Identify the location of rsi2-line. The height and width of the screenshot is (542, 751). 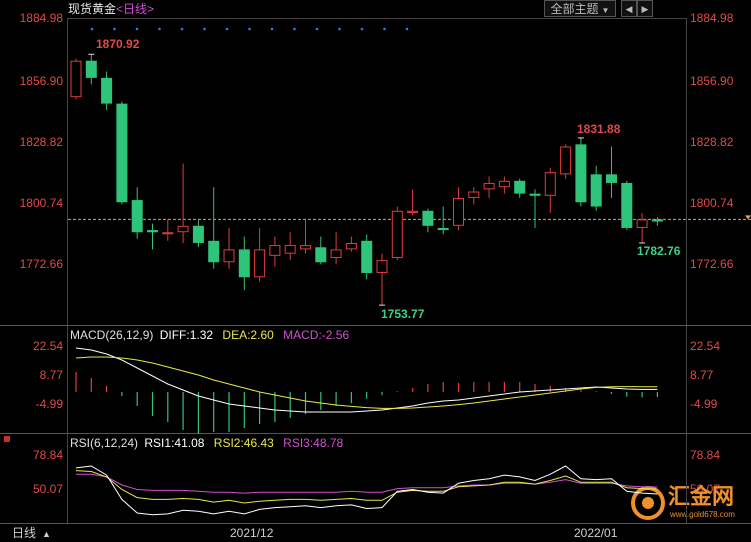
(366, 487).